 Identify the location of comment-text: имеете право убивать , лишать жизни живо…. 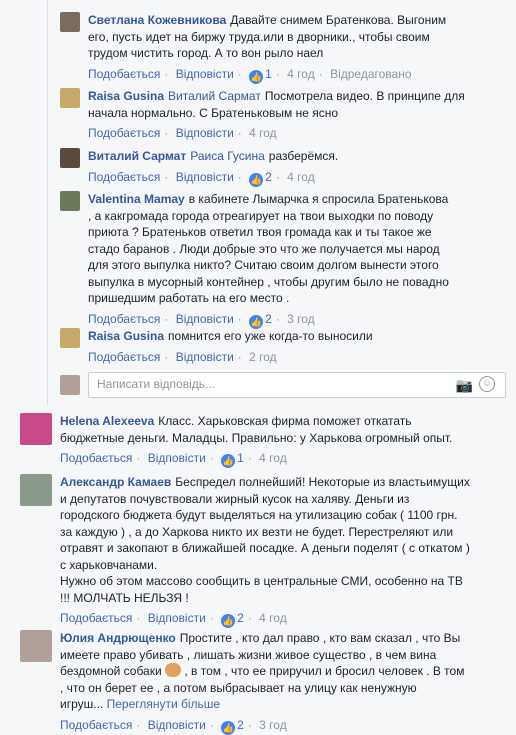
(248, 654).